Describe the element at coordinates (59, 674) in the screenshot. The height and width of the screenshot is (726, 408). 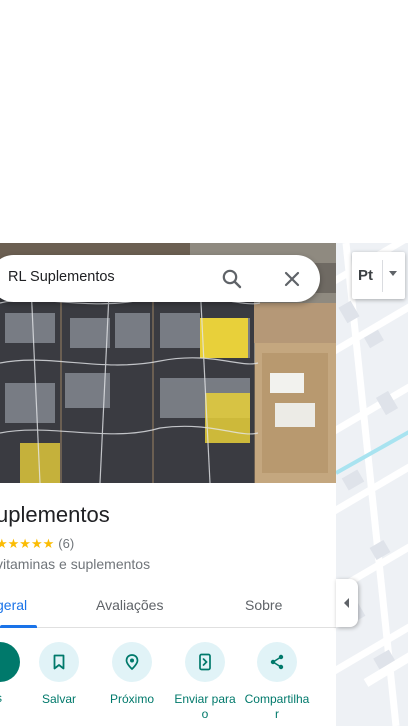
I see `save-button: Salvar` at that location.